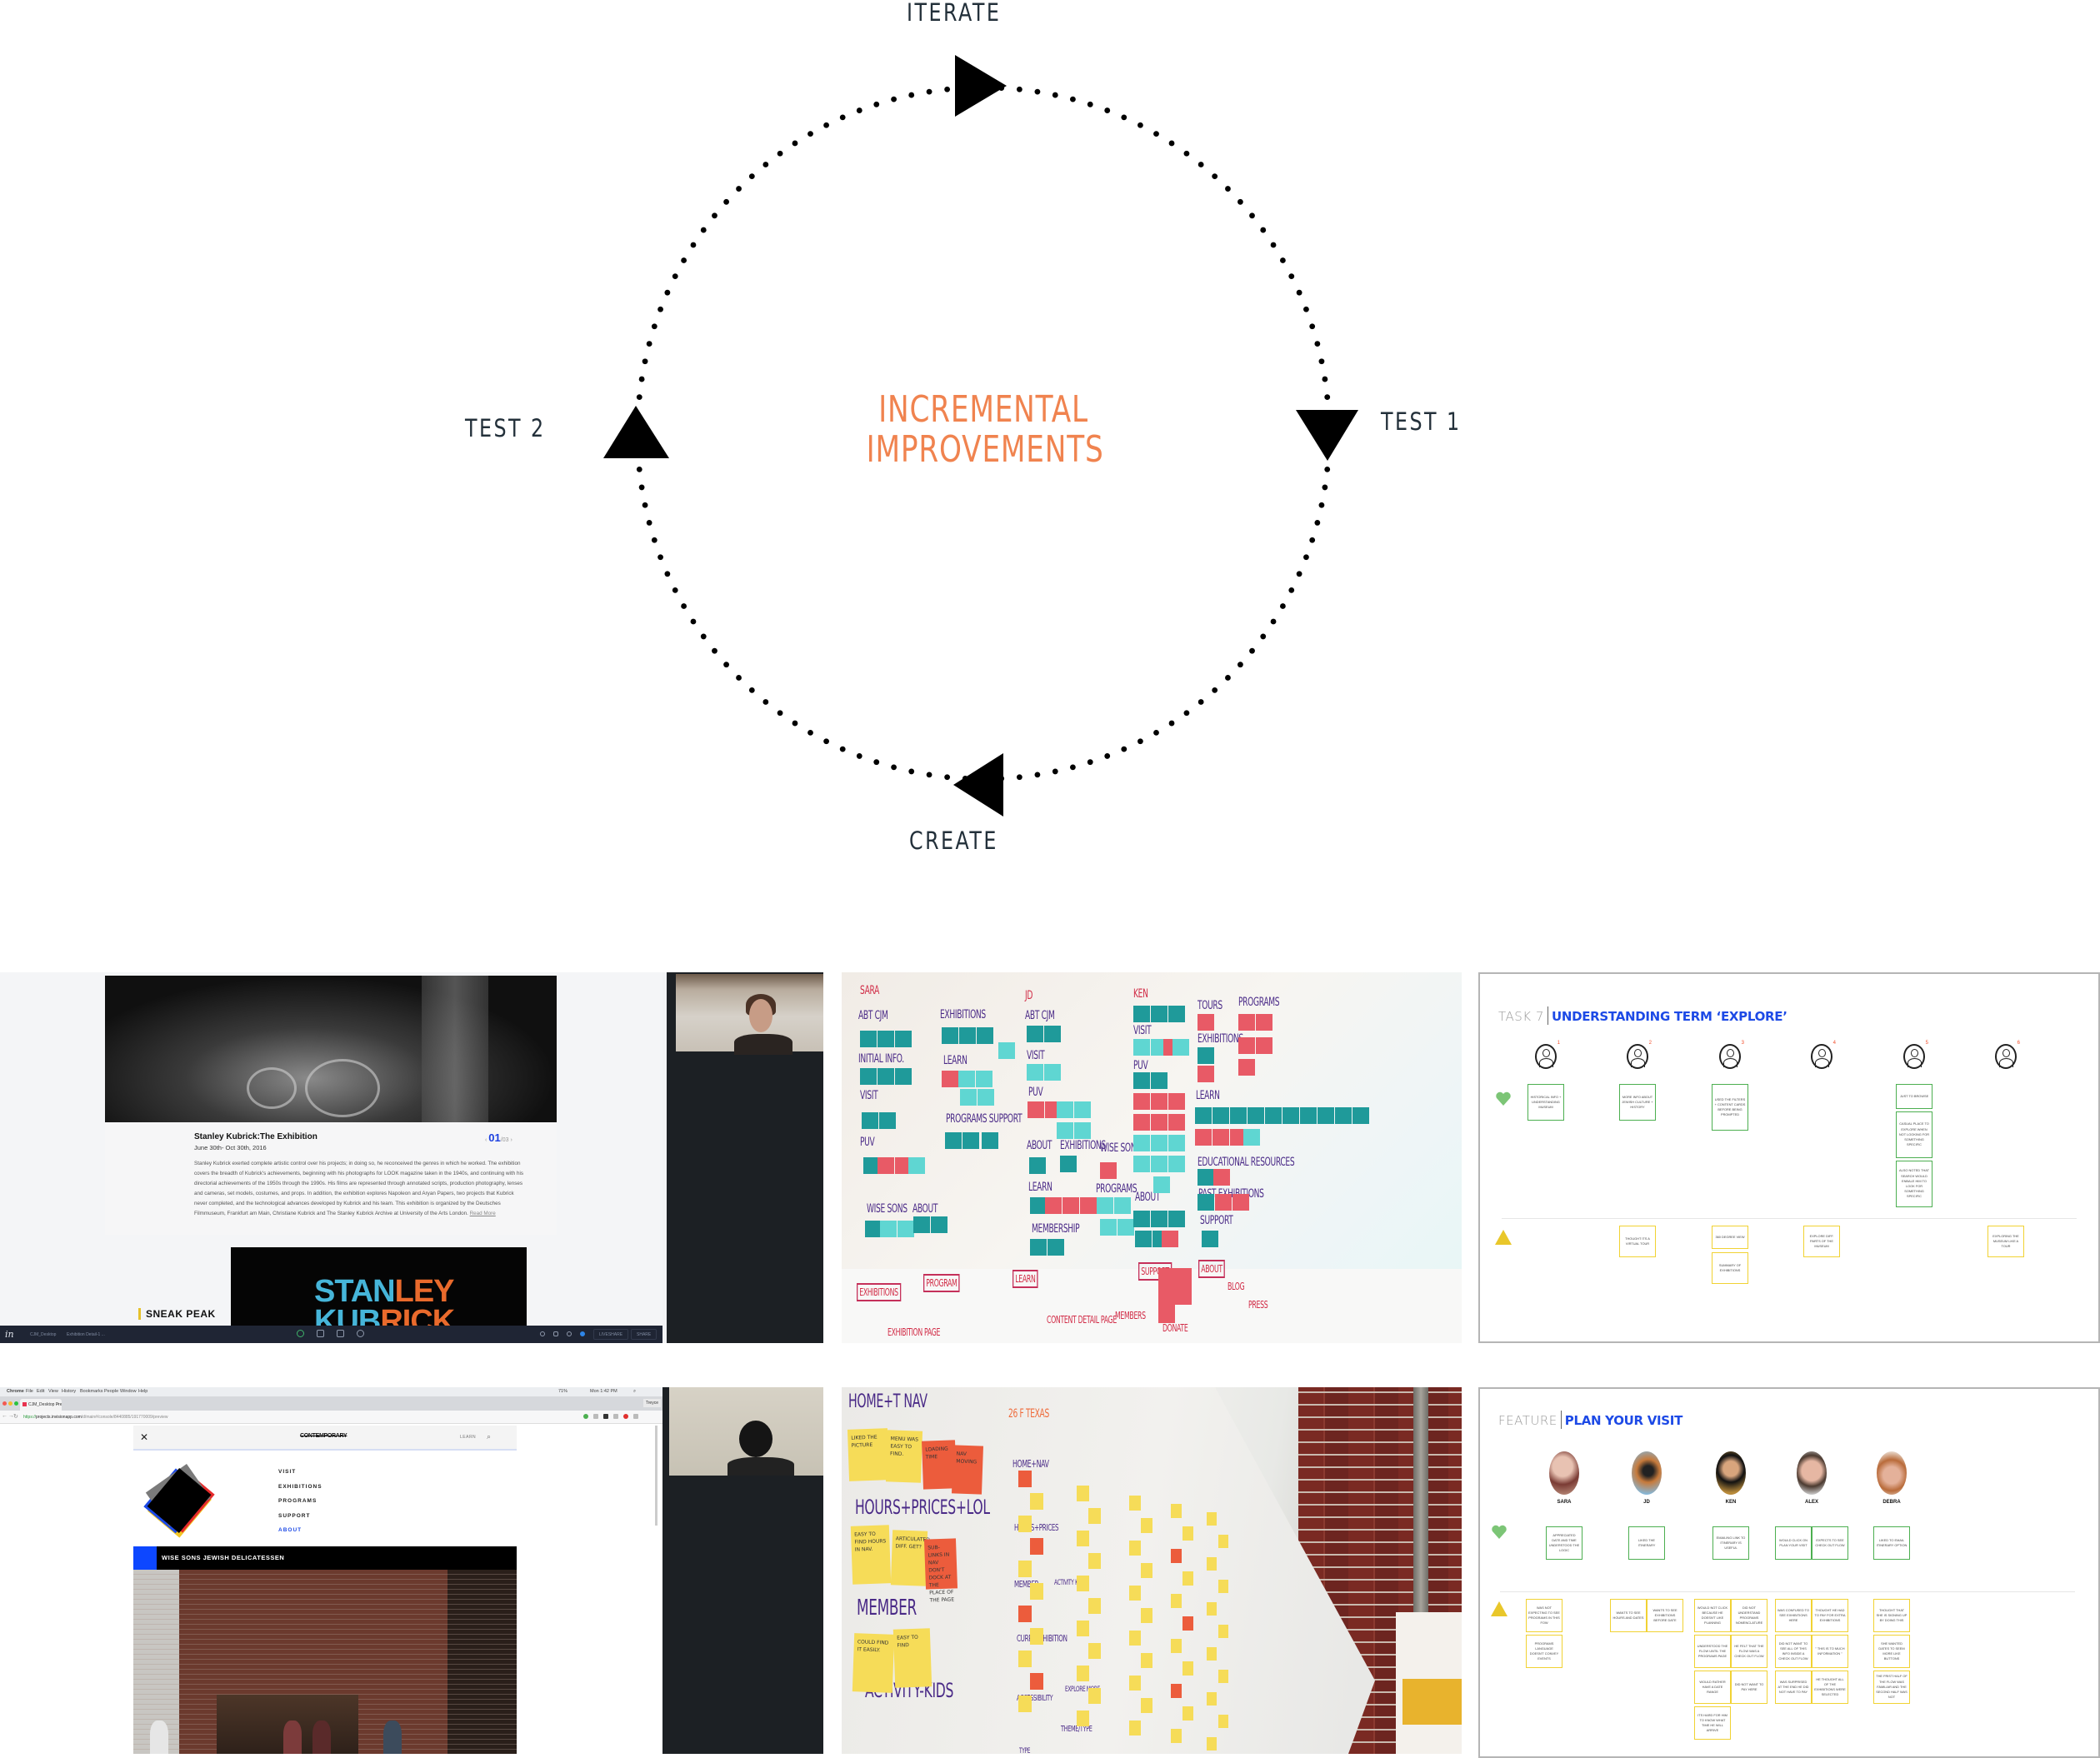 The image size is (2100, 1758). I want to click on spotlight-search-icon: ⌕, so click(634, 1392).